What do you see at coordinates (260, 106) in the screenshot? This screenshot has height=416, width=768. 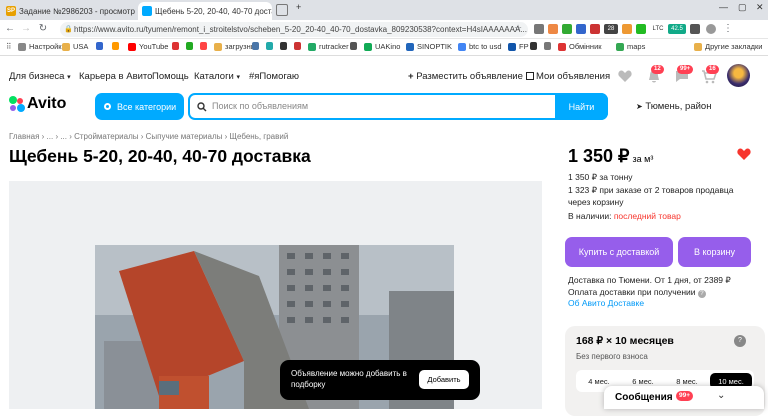 I see `search-placeholder: Поиск по объявлениям` at bounding box center [260, 106].